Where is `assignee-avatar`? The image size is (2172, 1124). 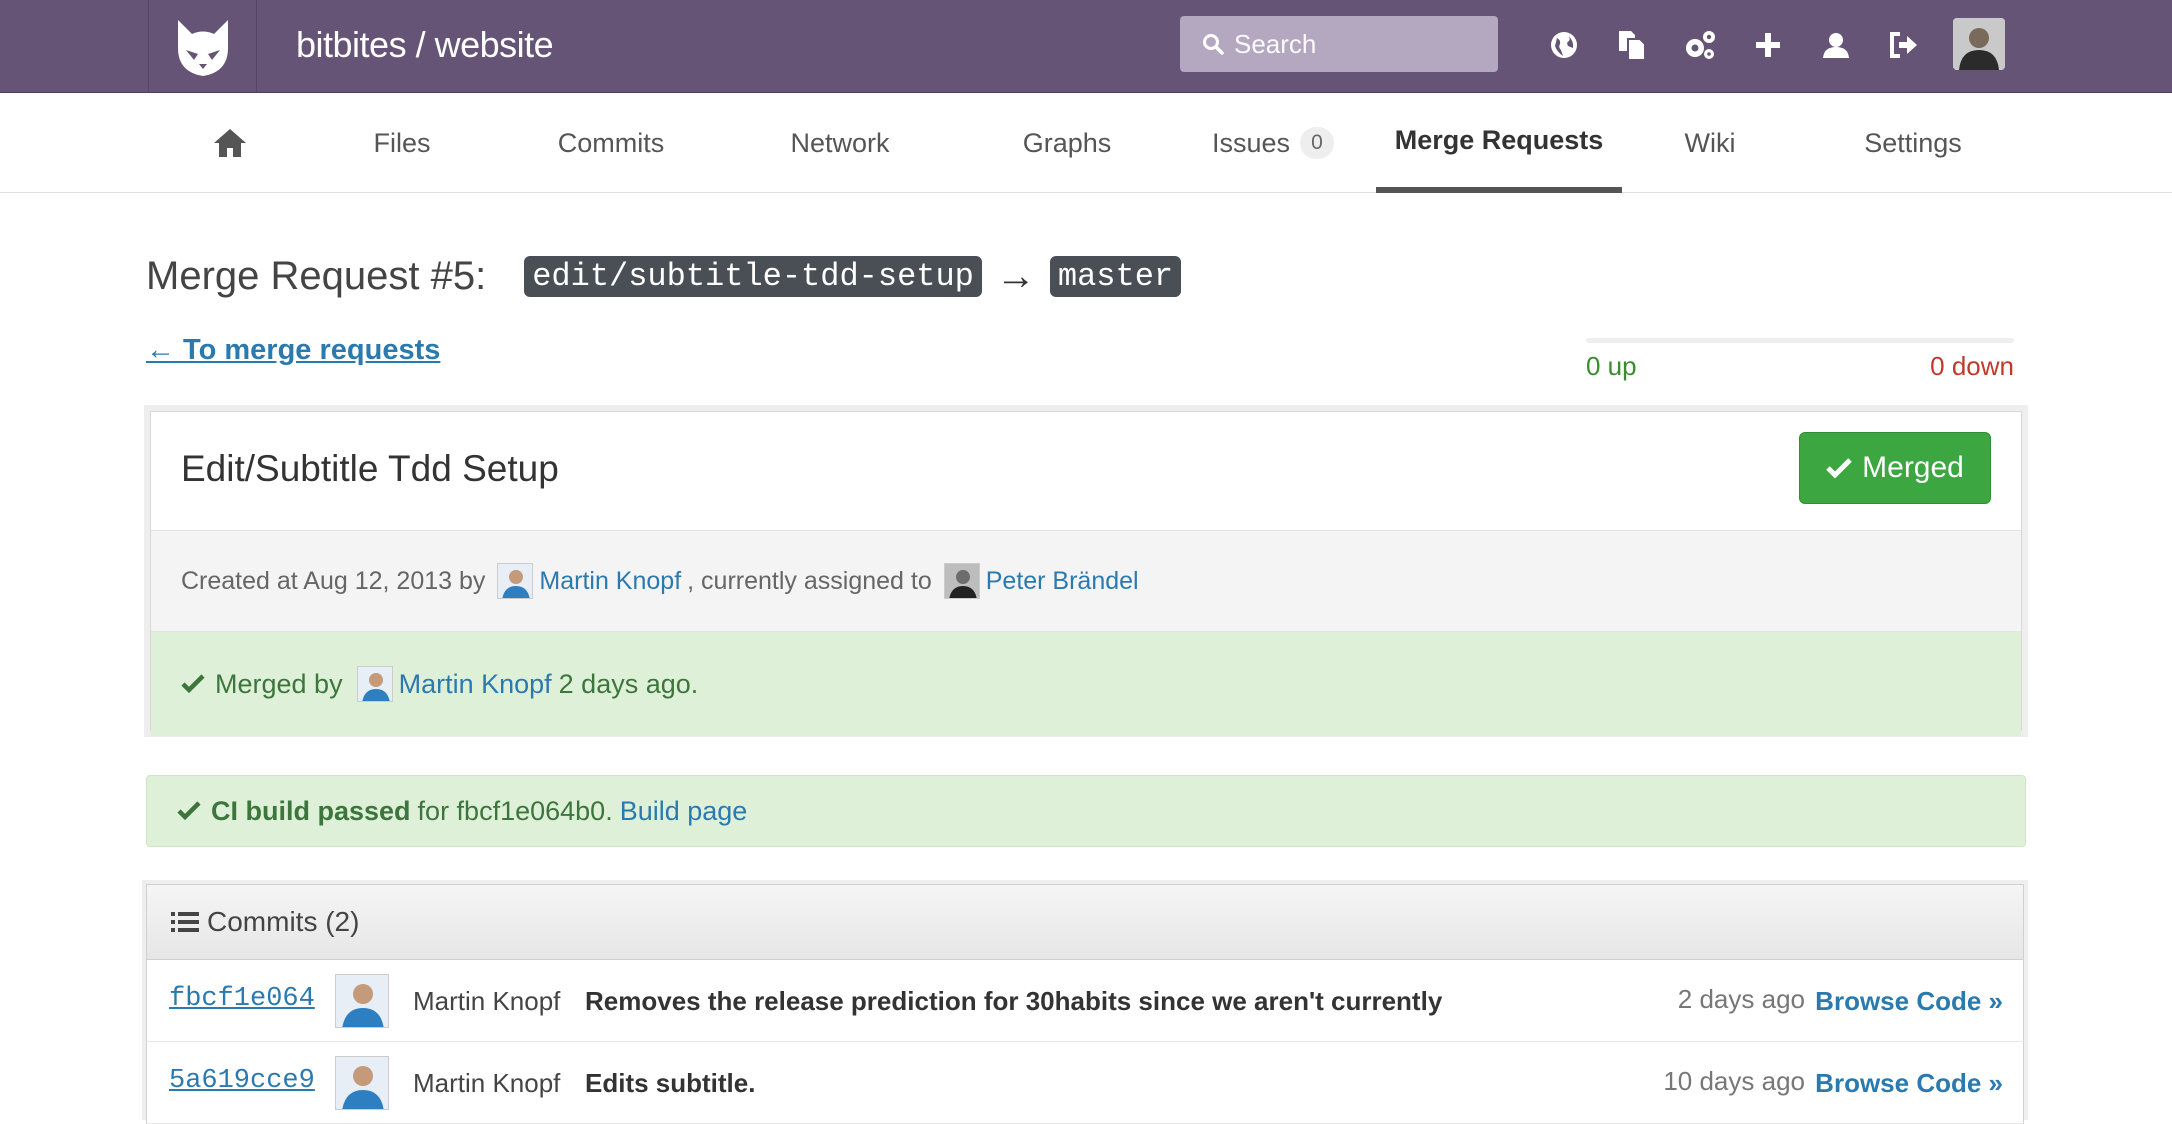 assignee-avatar is located at coordinates (961, 581).